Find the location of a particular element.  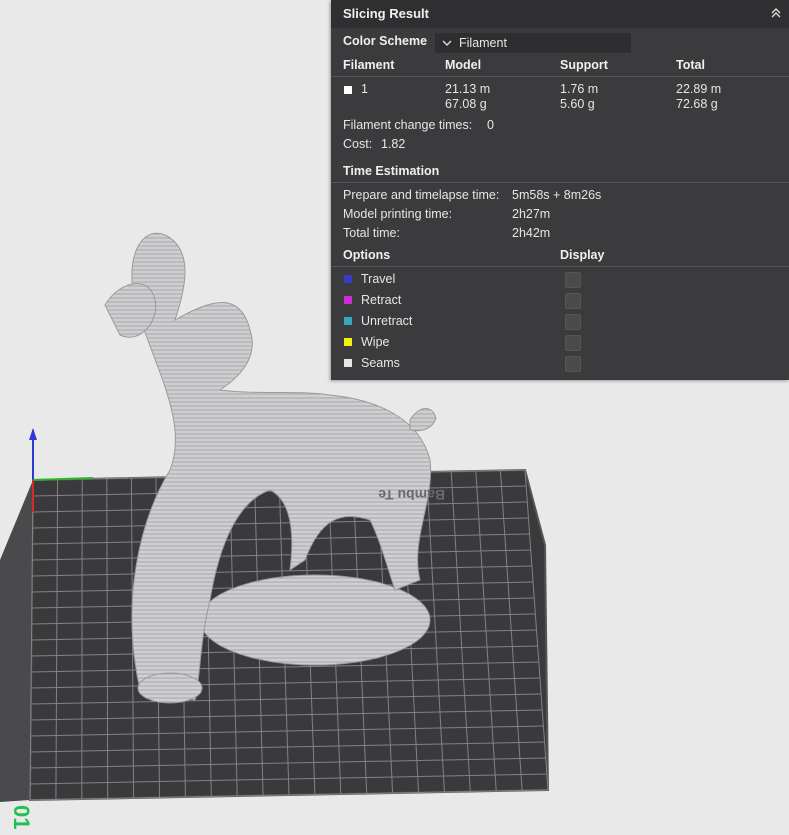

option-label: Seams is located at coordinates (380, 363).